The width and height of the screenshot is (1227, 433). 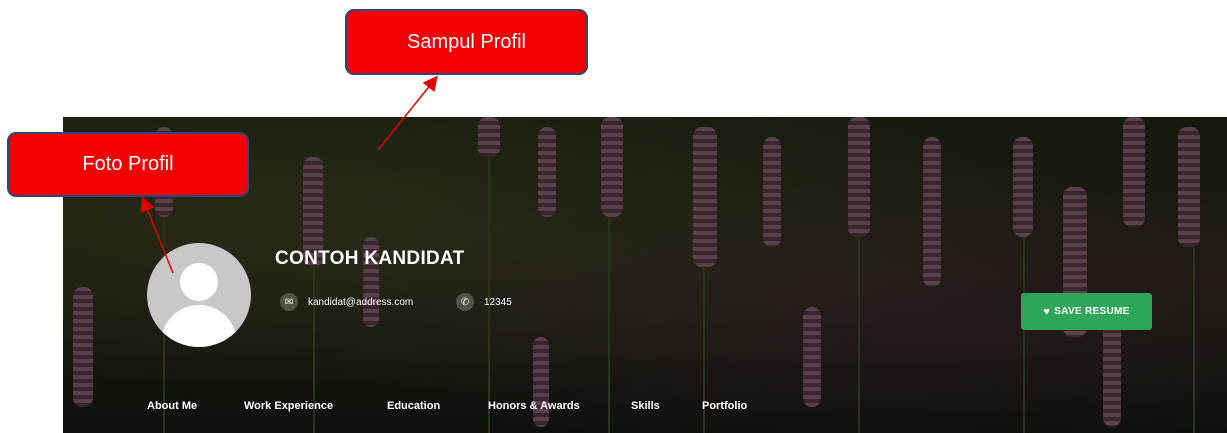 I want to click on cover-callout: Sampul Profil, so click(x=466, y=42).